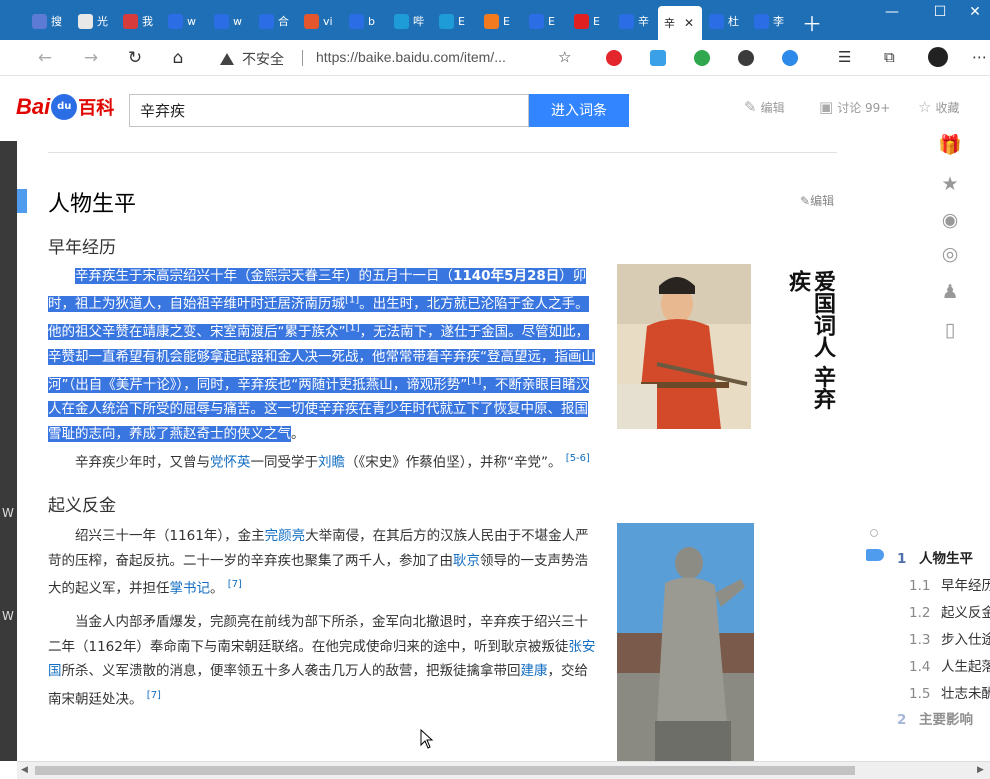  What do you see at coordinates (892, 12) in the screenshot?
I see `minimize-icon: —` at bounding box center [892, 12].